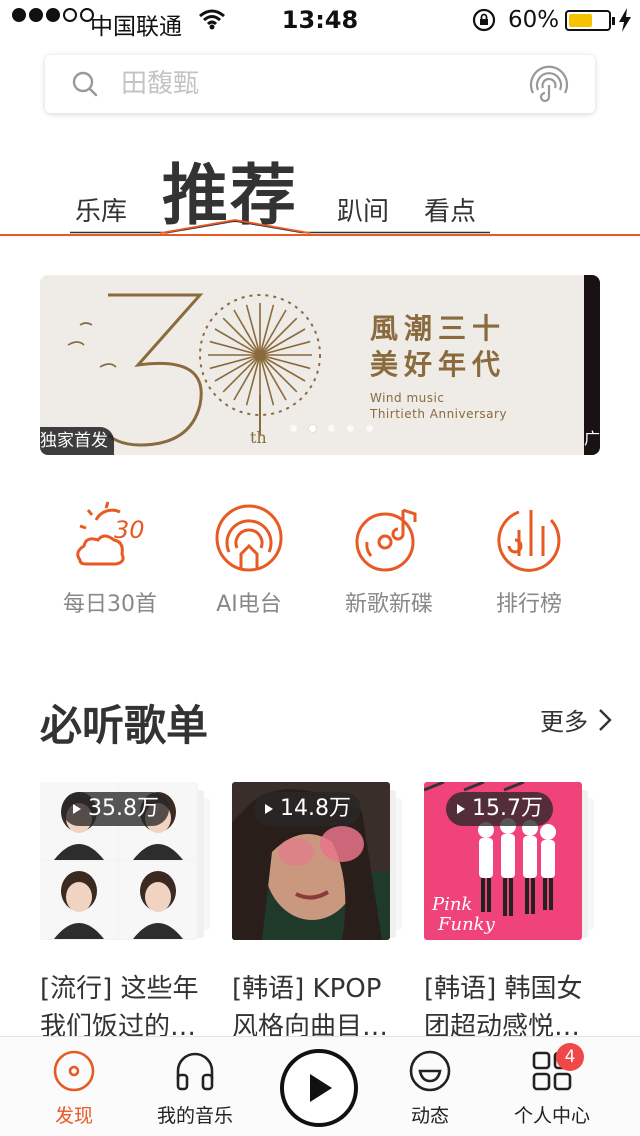 The image size is (640, 1136). I want to click on svg-text: Funky, so click(466, 924).